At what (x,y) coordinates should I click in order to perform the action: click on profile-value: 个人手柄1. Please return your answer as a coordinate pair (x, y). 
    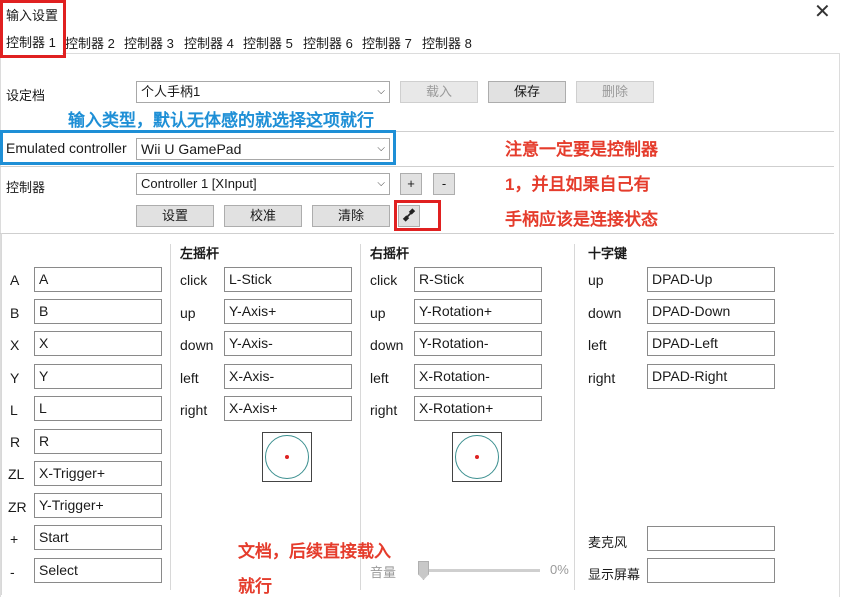
    Looking at the image, I should click on (171, 91).